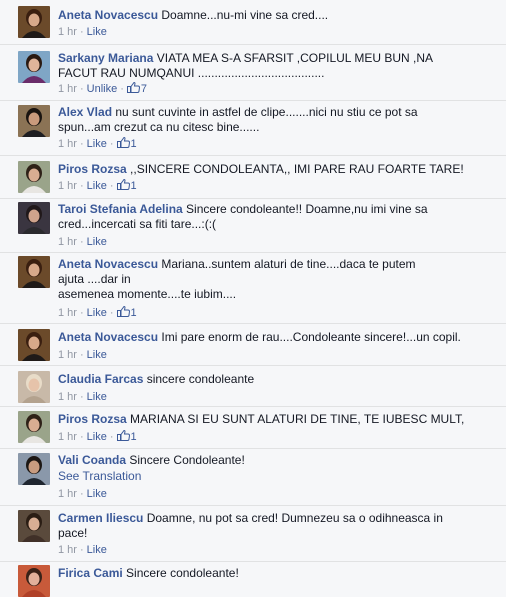 The image size is (506, 597). I want to click on comment-text: Sincere Condoleante!, so click(187, 460).